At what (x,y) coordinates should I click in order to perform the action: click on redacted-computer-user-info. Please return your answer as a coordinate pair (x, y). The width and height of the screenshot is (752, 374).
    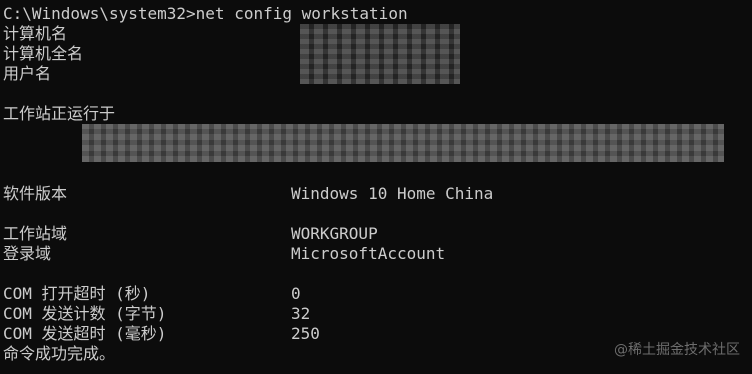
    Looking at the image, I should click on (380, 54).